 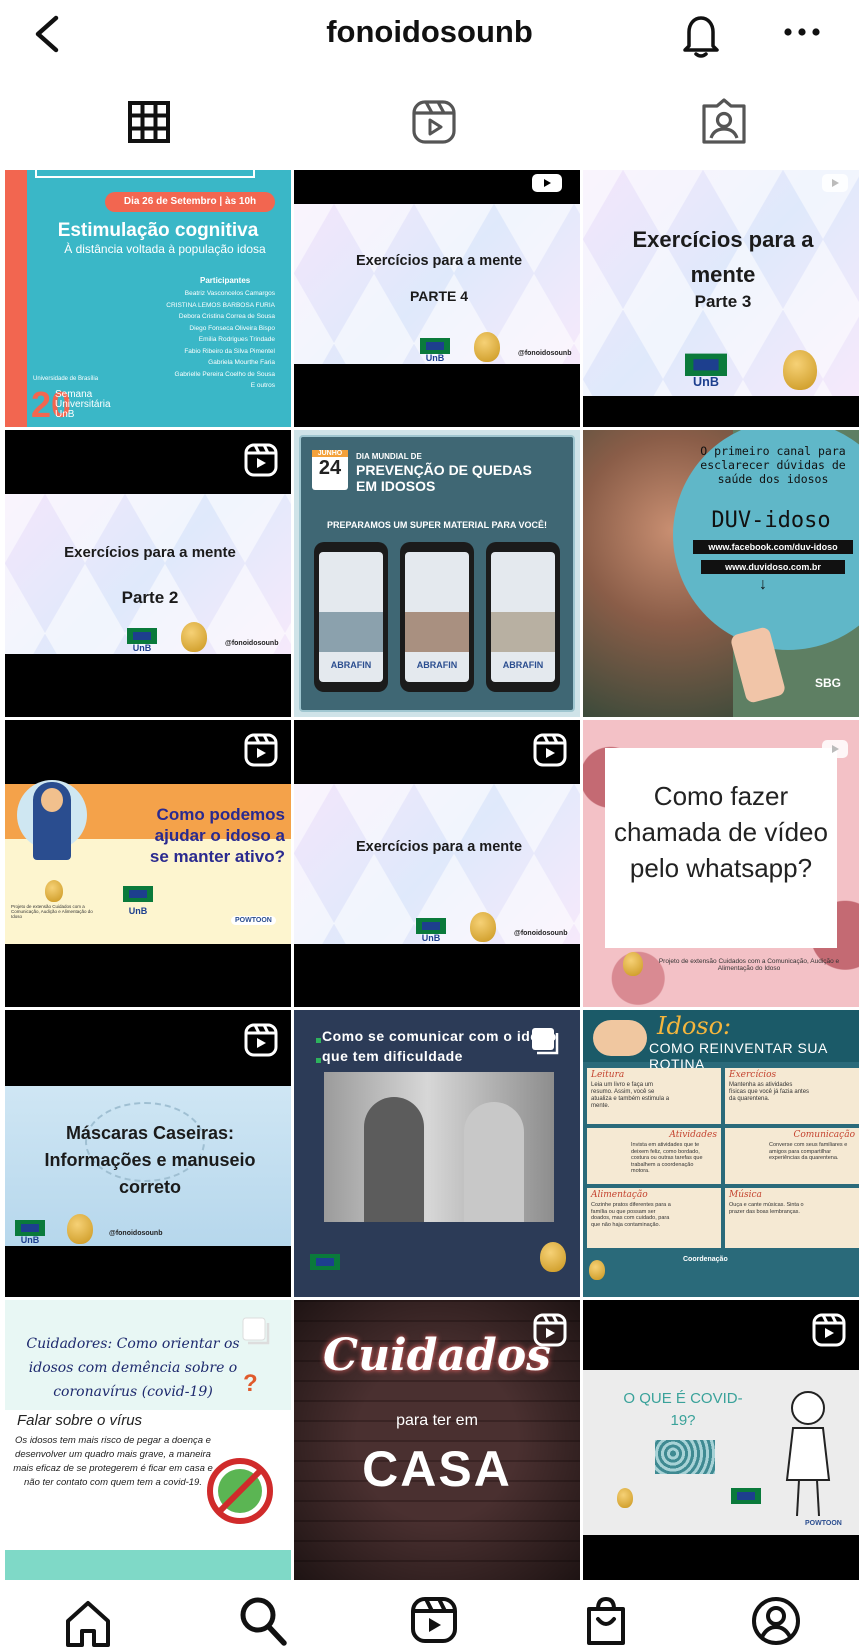 I want to click on post-tagline: PREPARAMOS UM SUPER MATERIAL PARA VOCÊ!, so click(x=436, y=525).